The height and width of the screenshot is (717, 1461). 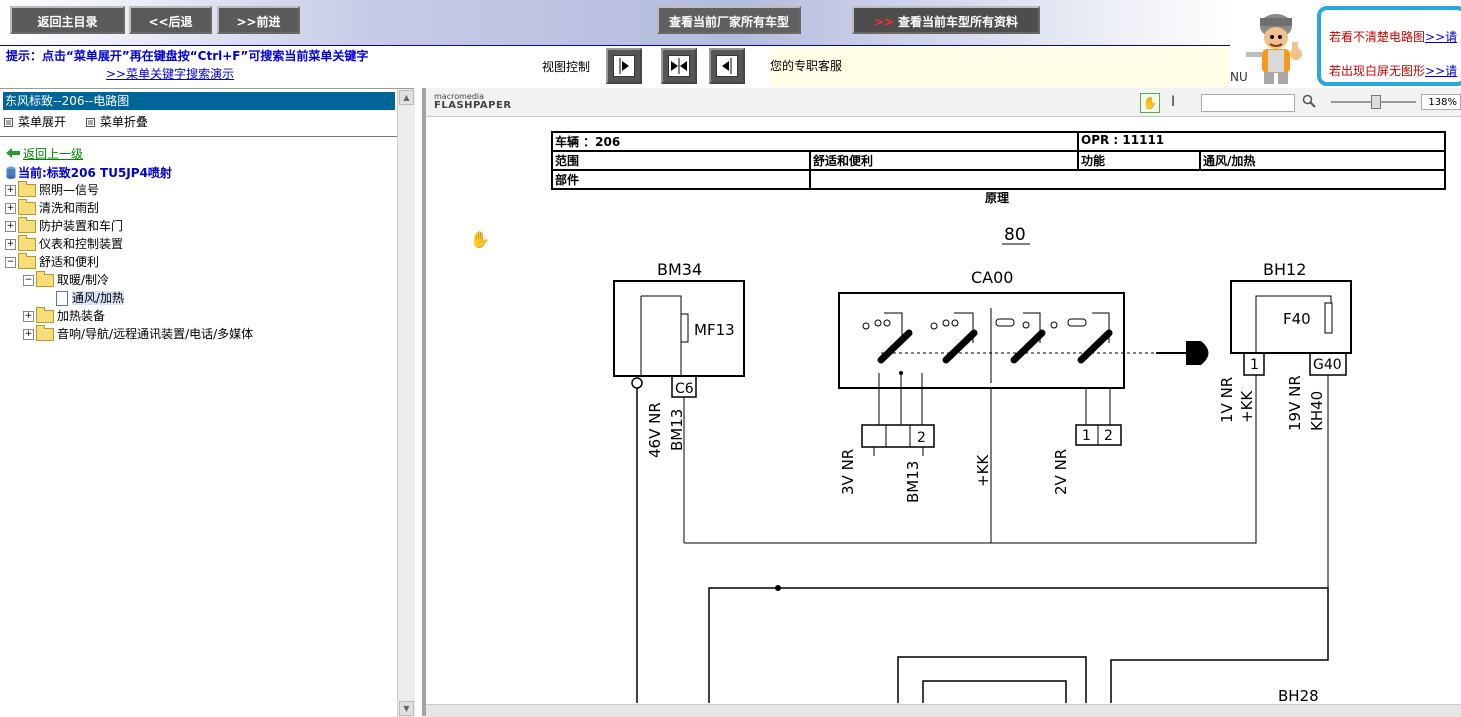 What do you see at coordinates (123, 122) in the screenshot?
I see `collapse-label: 菜单折叠` at bounding box center [123, 122].